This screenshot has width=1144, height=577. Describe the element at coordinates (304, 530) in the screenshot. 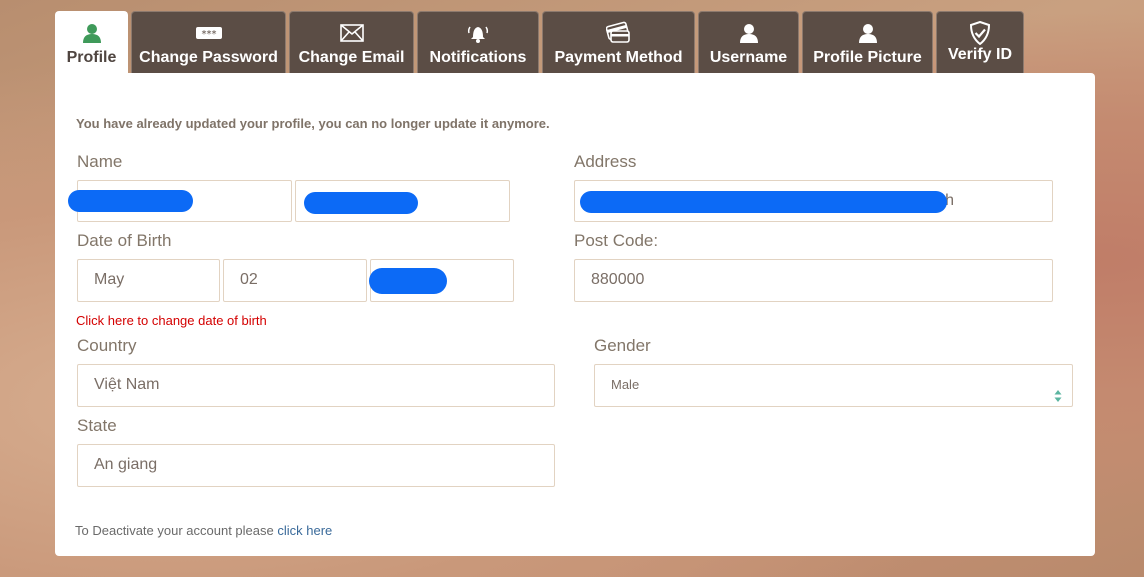

I see `deactivate-link: click here` at that location.